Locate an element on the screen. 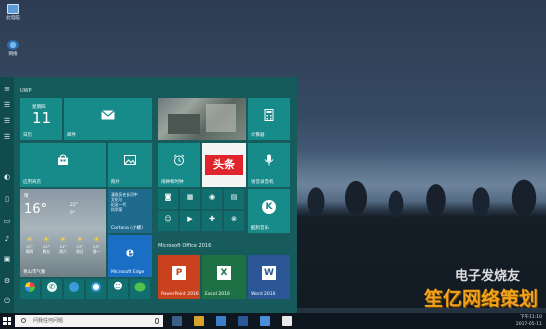  watermark-bottom-text: 笙亿网络策划 is located at coordinates (480, 299).